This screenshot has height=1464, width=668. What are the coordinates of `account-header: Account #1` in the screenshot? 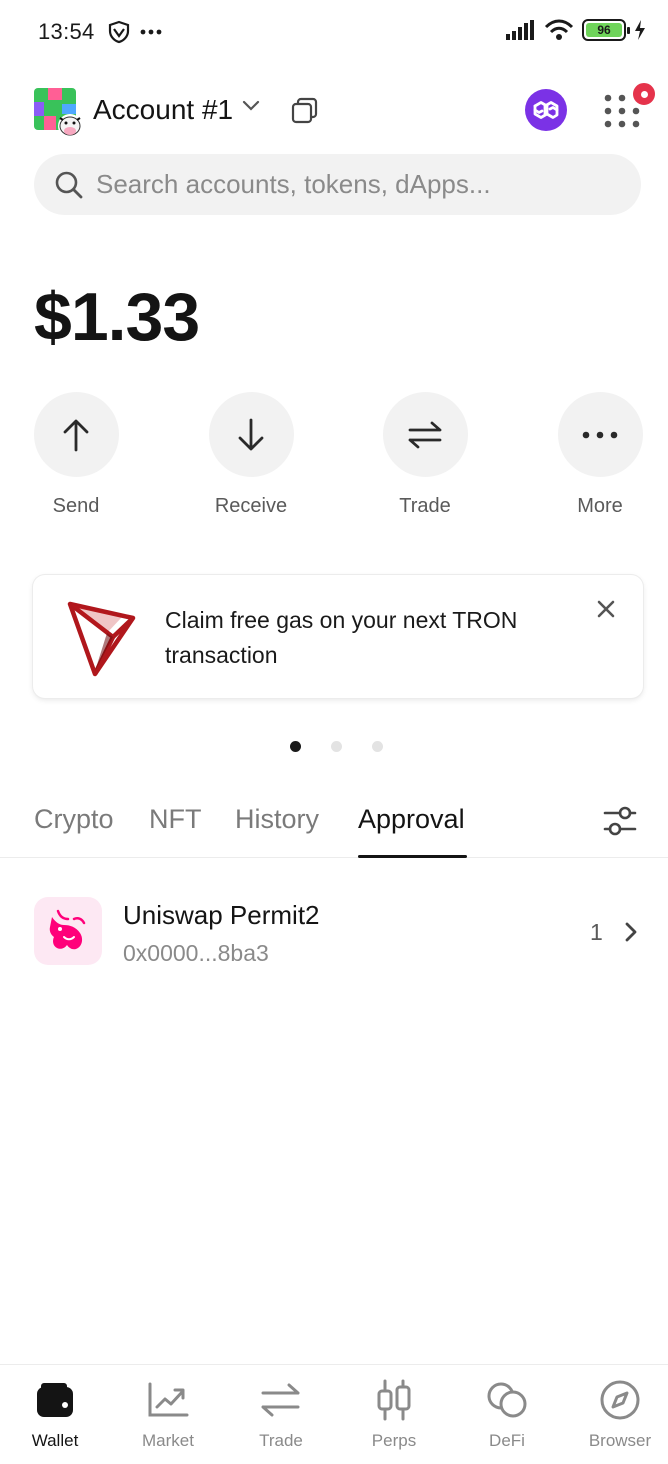 It's located at (334, 112).